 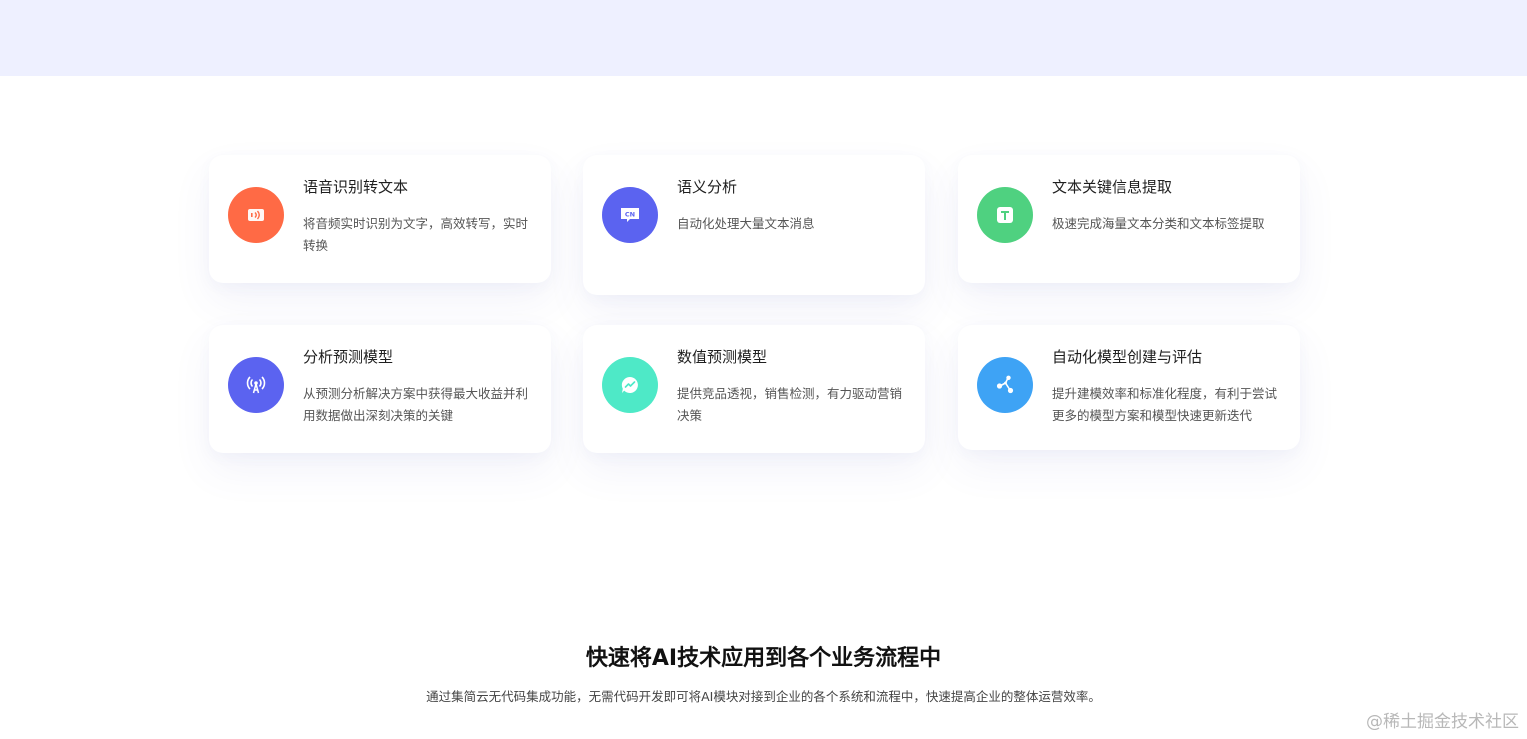 I want to click on feature-card-numeric-prediction: 数值预测模型 提供竞品透视，销售检测，有力驱动营销决策, so click(x=754, y=389).